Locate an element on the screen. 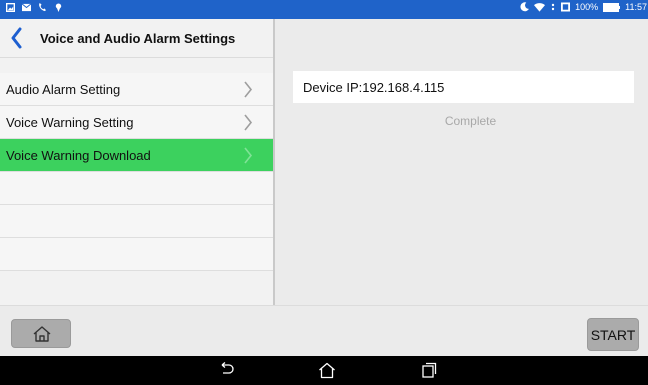 The image size is (648, 385). notification-icons is located at coordinates (34, 7).